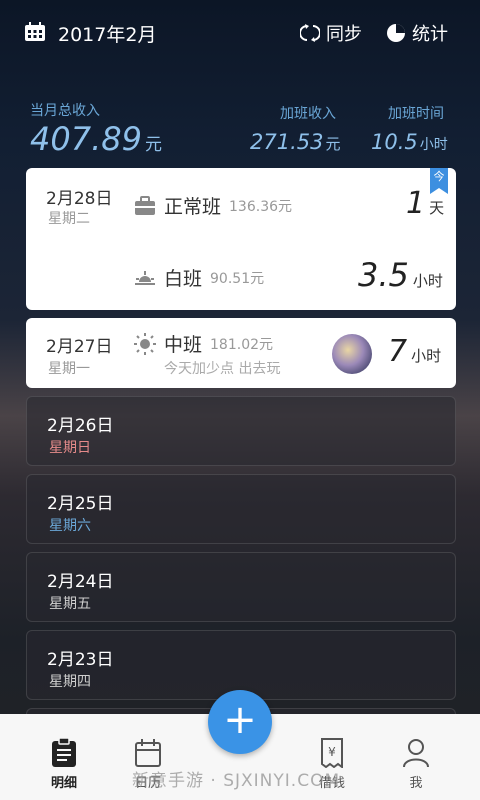 This screenshot has height=800, width=480. Describe the element at coordinates (416, 783) in the screenshot. I see `tab-me-label: 我` at that location.